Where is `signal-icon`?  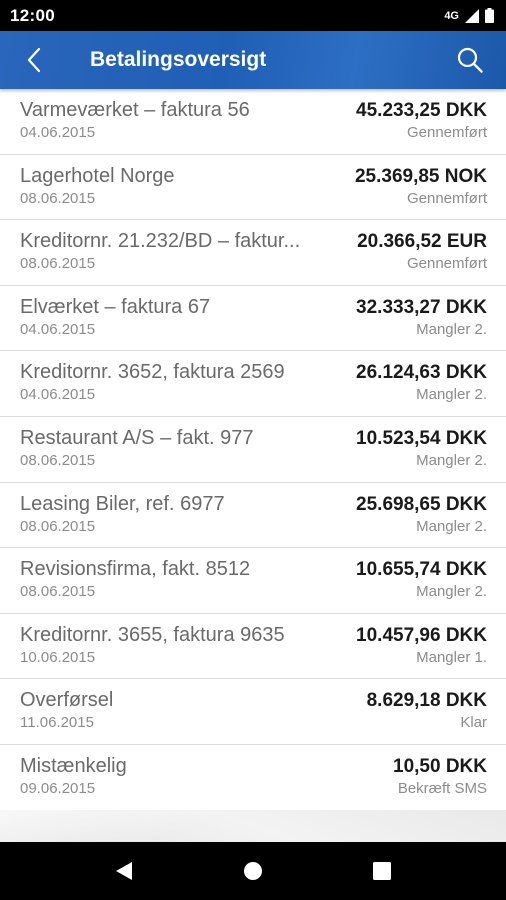 signal-icon is located at coordinates (472, 15).